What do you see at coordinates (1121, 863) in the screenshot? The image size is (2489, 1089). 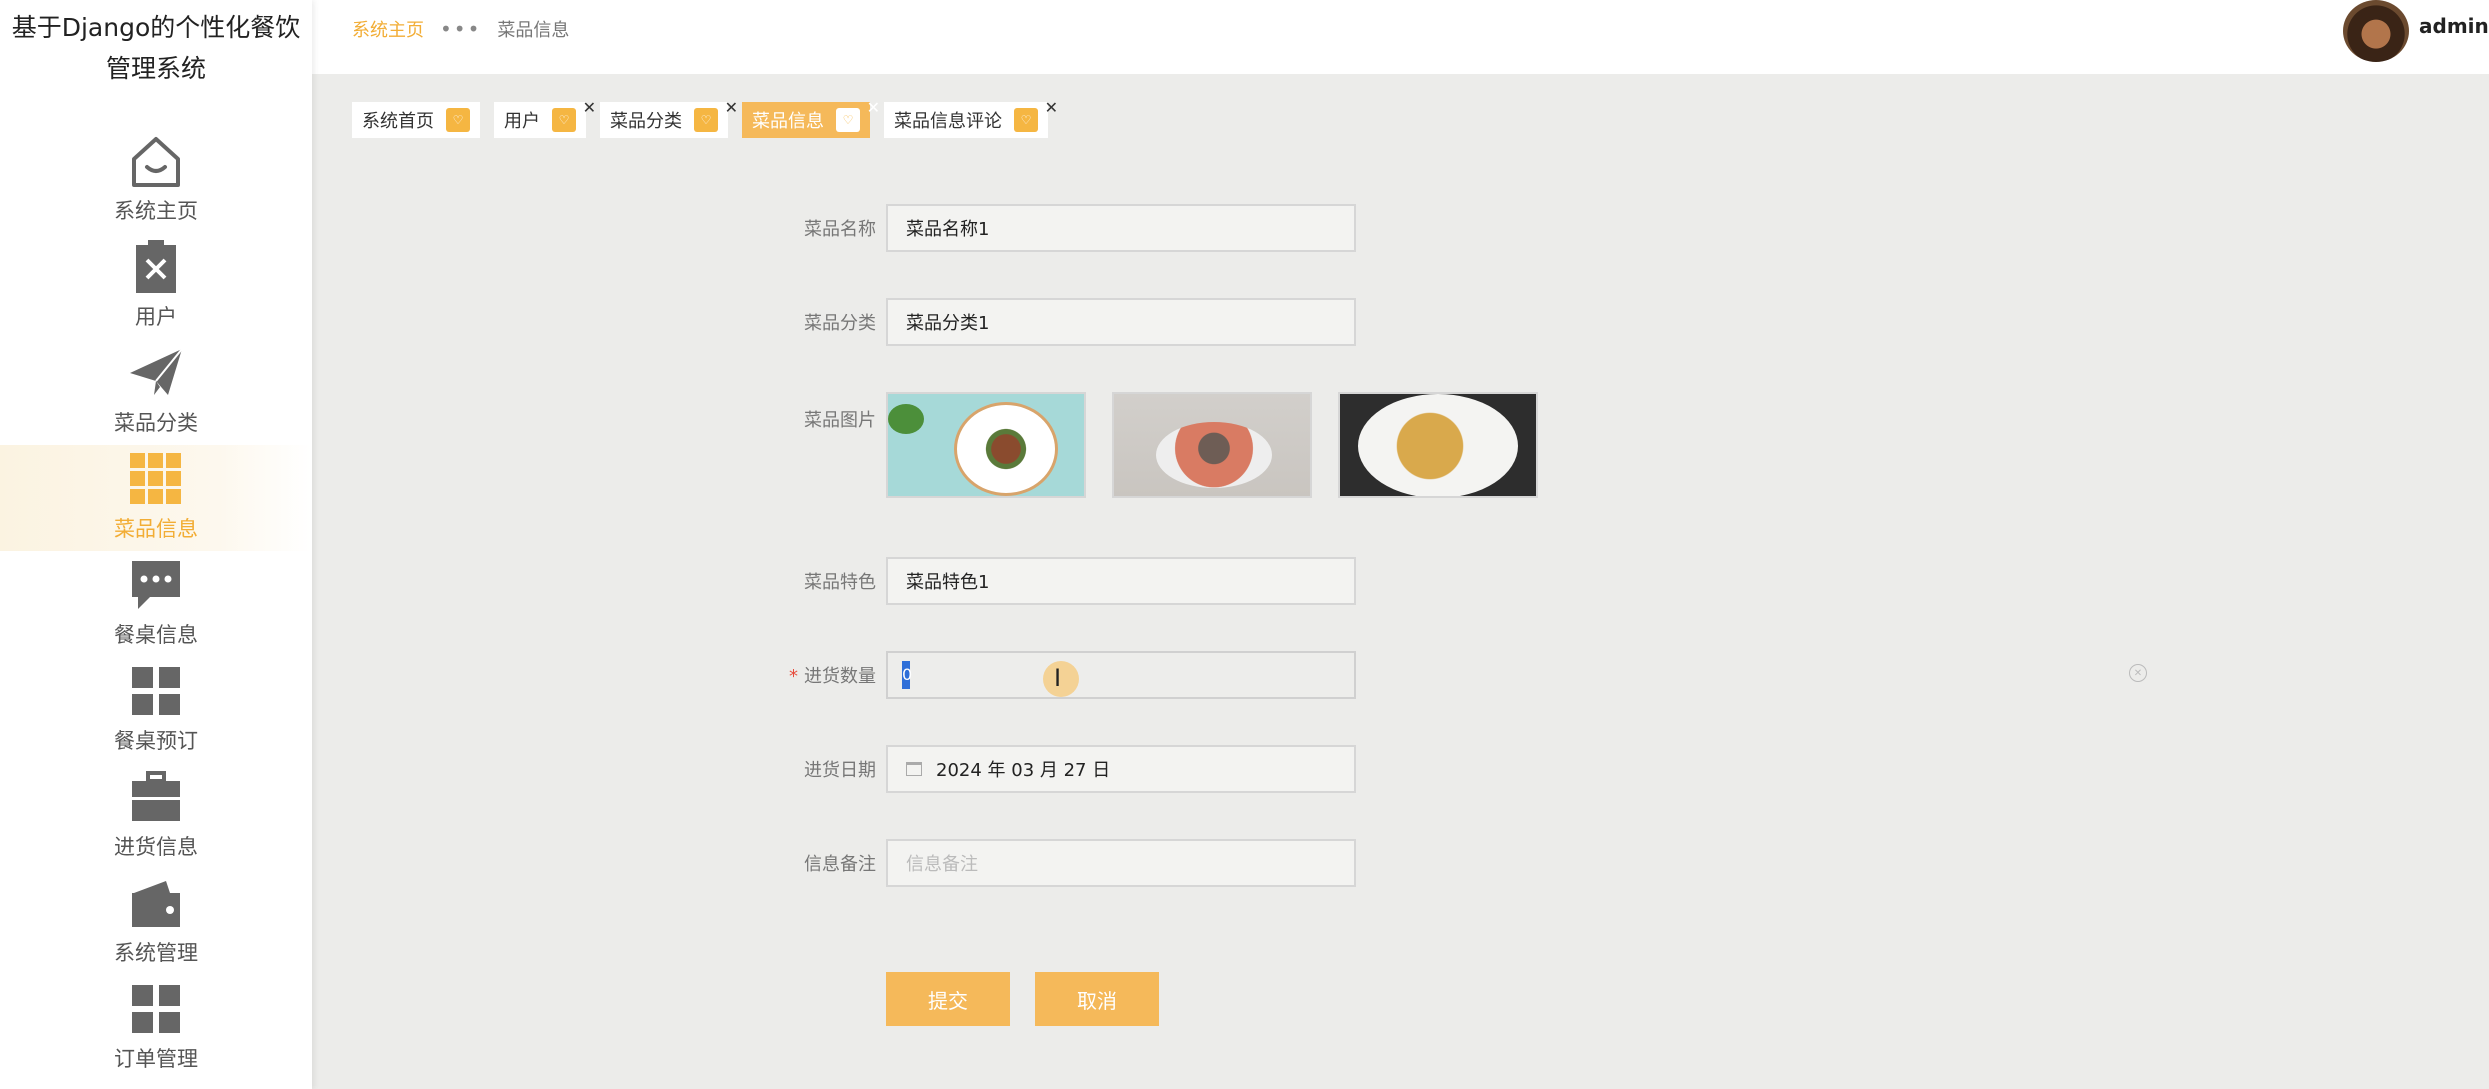 I see `remark-input: 信息备注` at bounding box center [1121, 863].